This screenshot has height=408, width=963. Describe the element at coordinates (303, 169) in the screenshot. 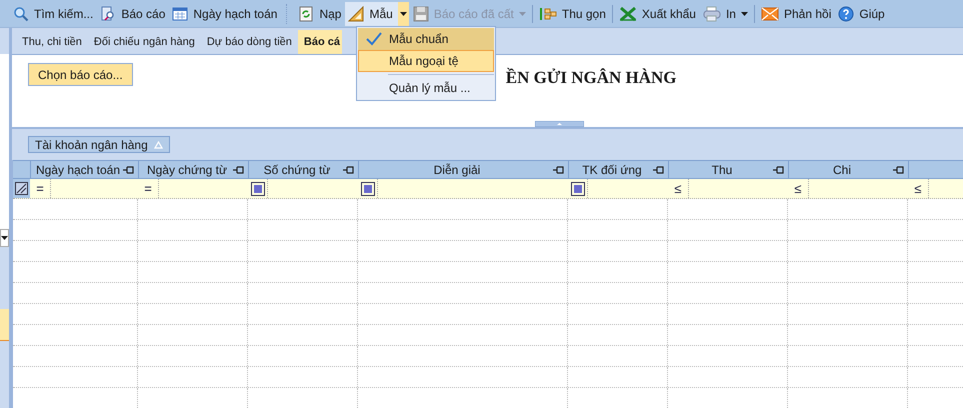

I see `column-header: Số chứng từ` at that location.